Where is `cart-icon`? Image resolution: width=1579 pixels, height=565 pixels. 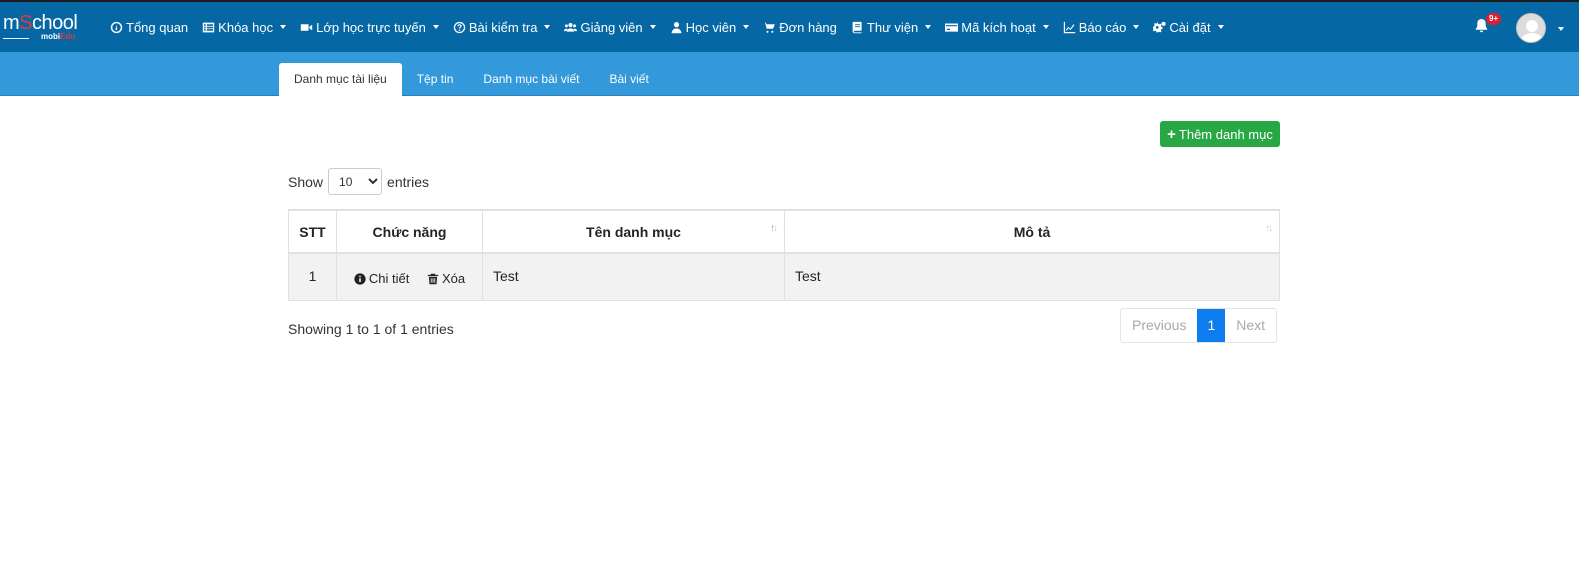 cart-icon is located at coordinates (769, 27).